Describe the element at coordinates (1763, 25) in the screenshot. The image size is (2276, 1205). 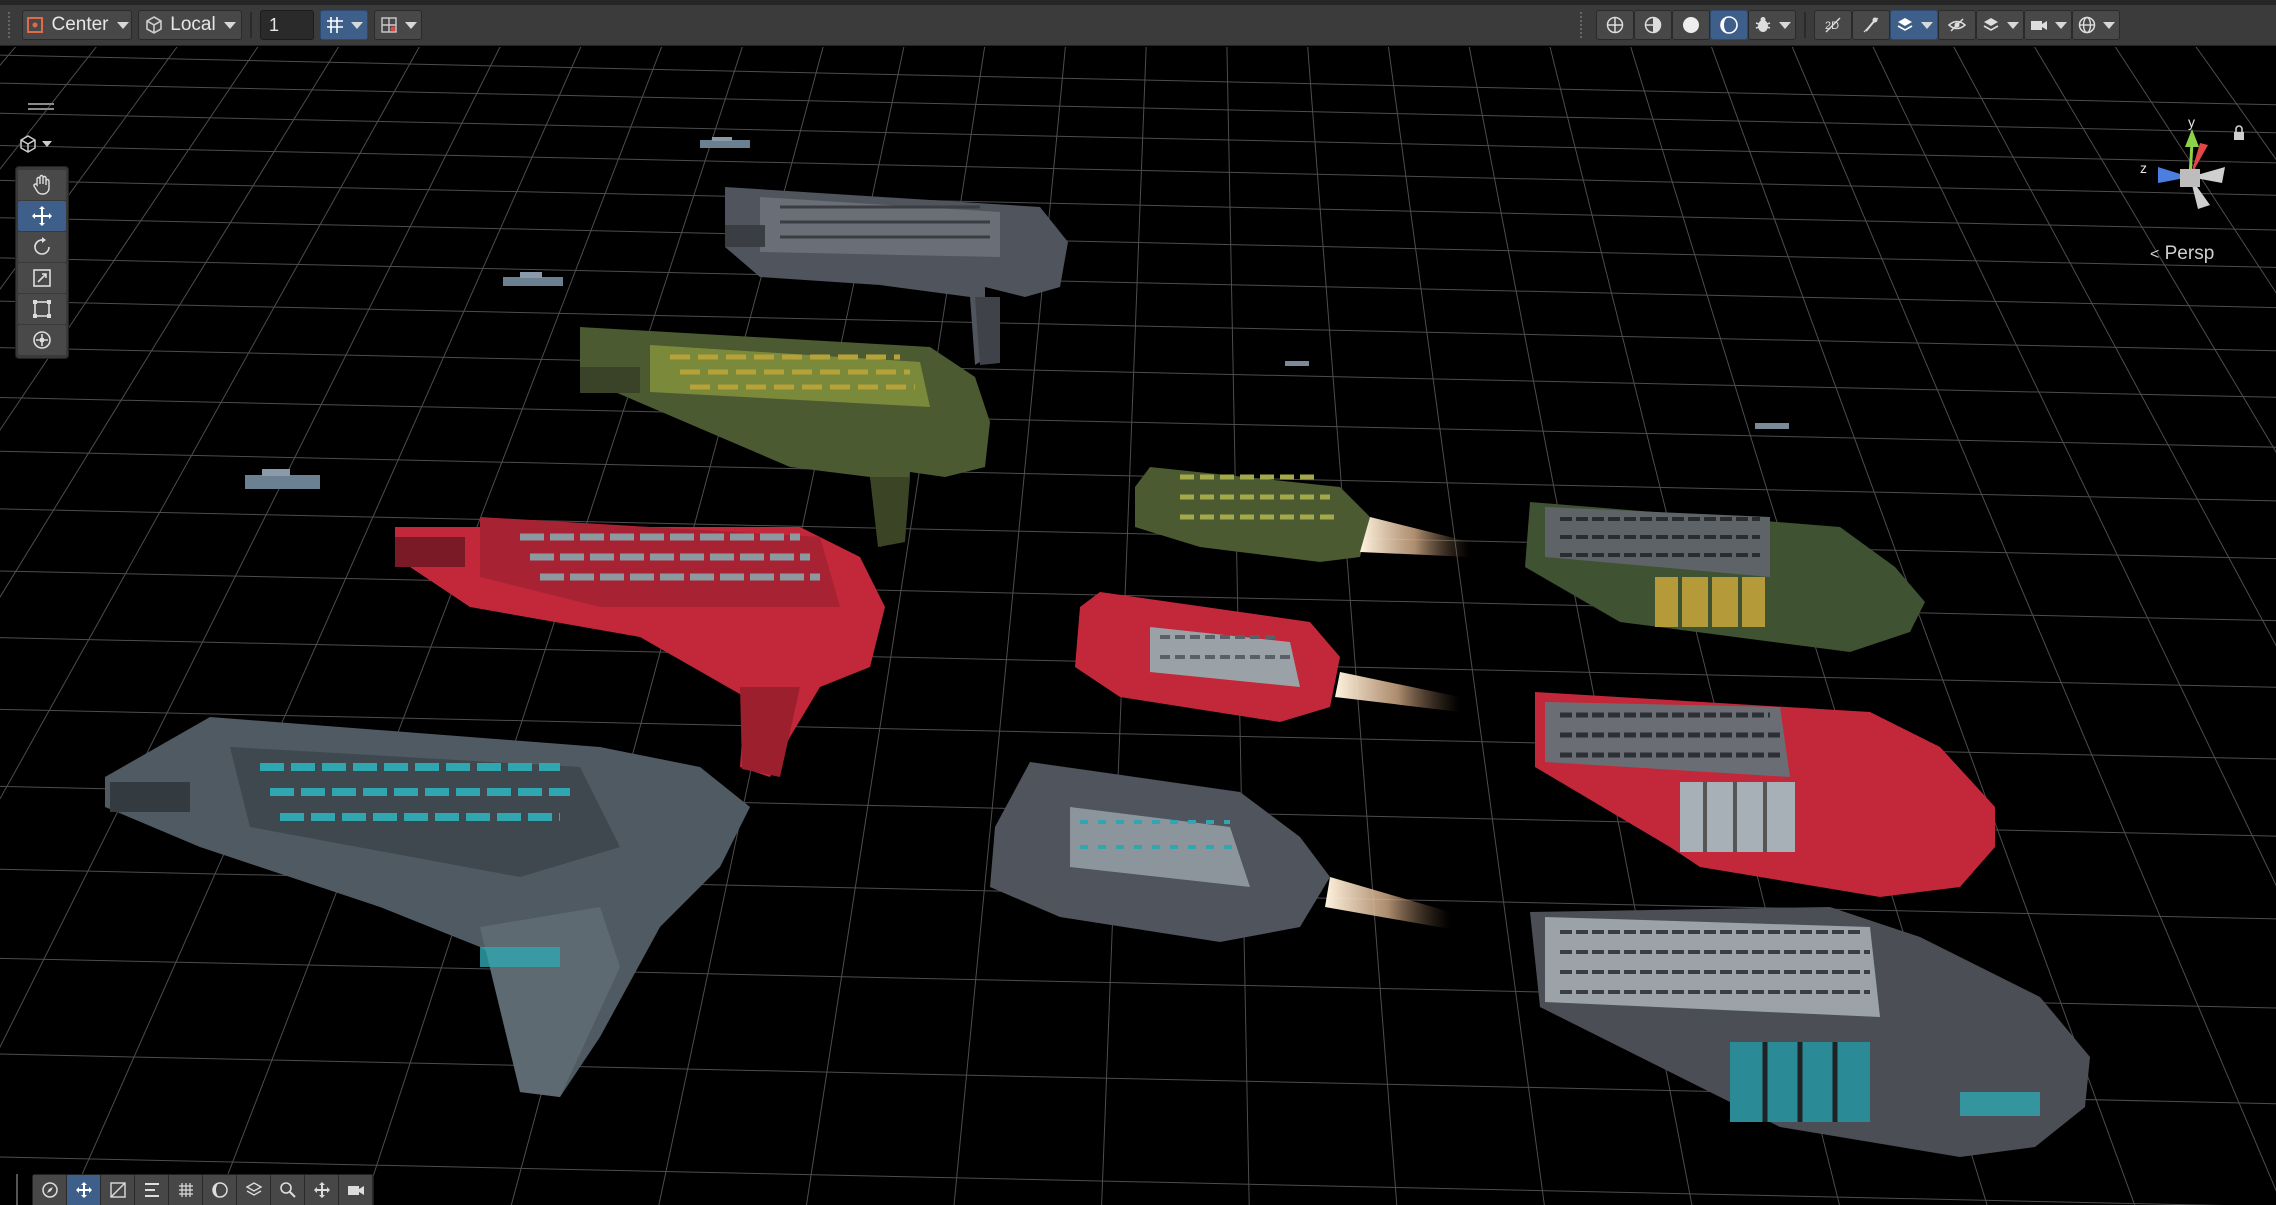
I see `bug-icon` at that location.